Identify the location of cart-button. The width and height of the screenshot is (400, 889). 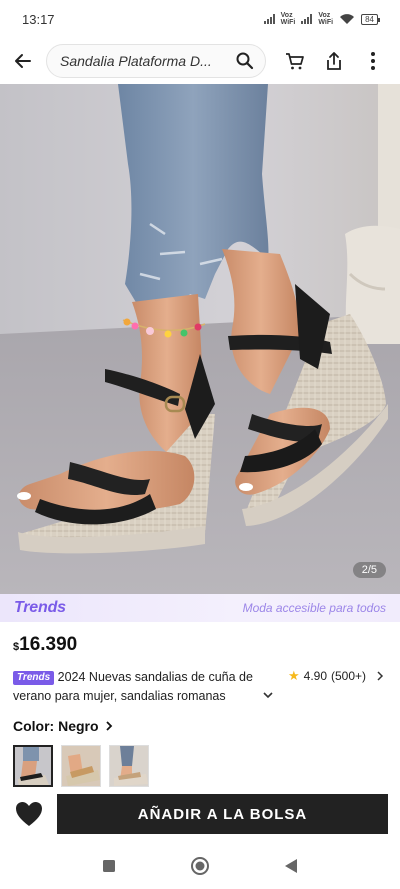
(295, 61).